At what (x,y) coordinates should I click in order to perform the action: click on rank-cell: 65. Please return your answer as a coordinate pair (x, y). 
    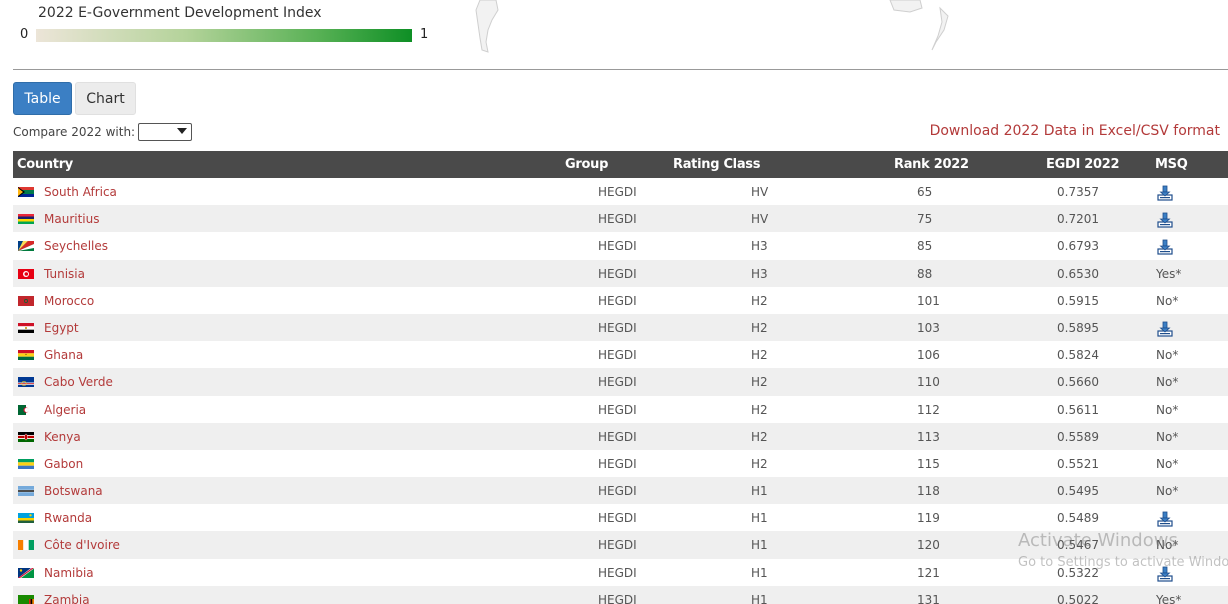
    Looking at the image, I should click on (925, 192).